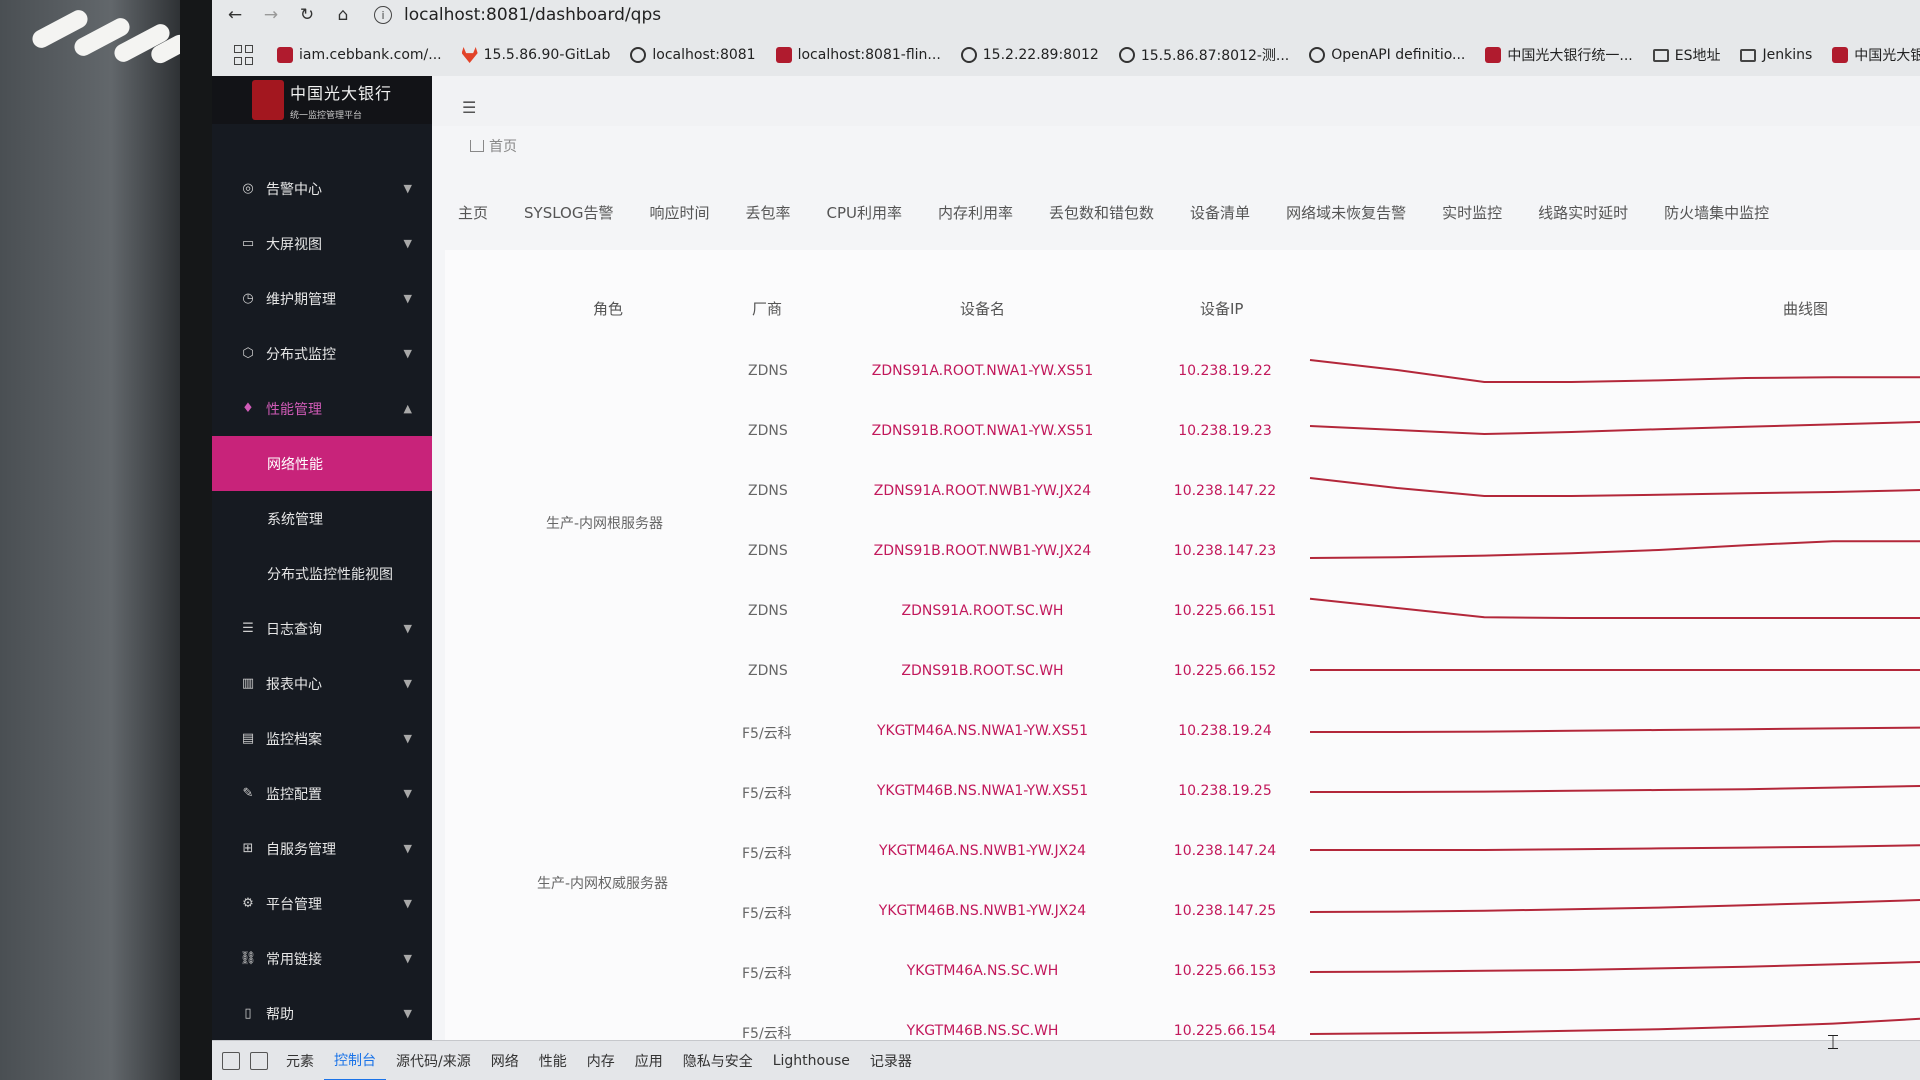  I want to click on top-header, so click(1176, 101).